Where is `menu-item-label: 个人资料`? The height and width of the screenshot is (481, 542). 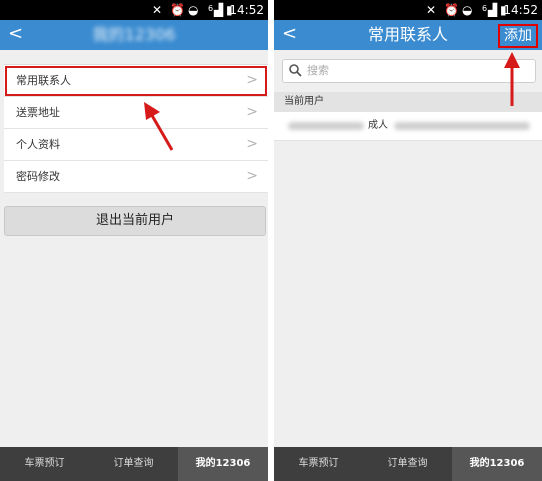 menu-item-label: 个人资料 is located at coordinates (38, 144).